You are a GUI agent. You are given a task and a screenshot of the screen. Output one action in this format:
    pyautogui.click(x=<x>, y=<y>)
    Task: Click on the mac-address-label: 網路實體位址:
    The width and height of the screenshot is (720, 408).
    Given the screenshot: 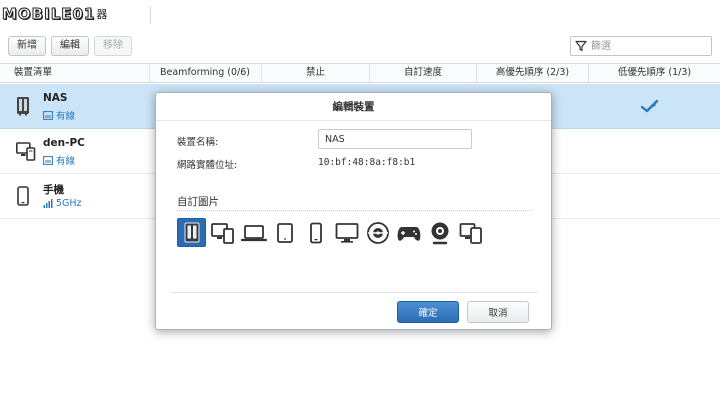 What is the action you would take?
    pyautogui.click(x=207, y=165)
    